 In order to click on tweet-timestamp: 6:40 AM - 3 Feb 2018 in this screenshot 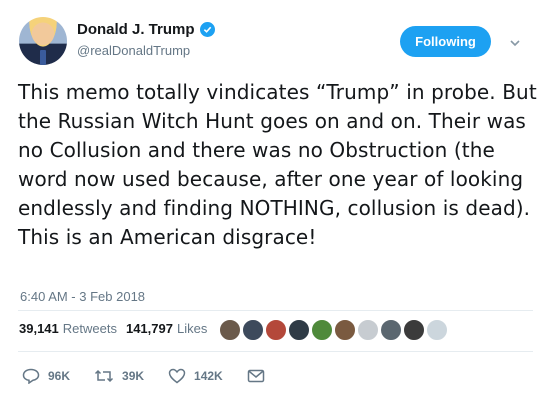, I will do `click(82, 296)`.